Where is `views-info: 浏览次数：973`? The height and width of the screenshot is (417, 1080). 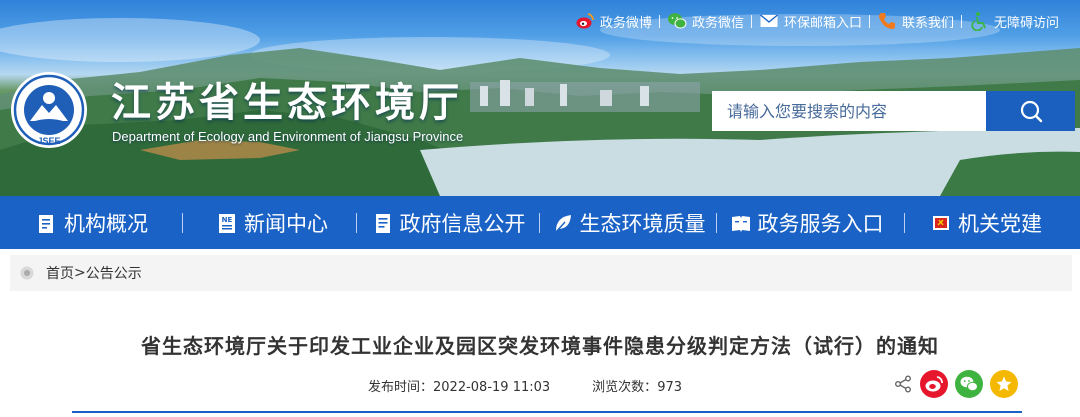
views-info: 浏览次数：973 is located at coordinates (637, 385).